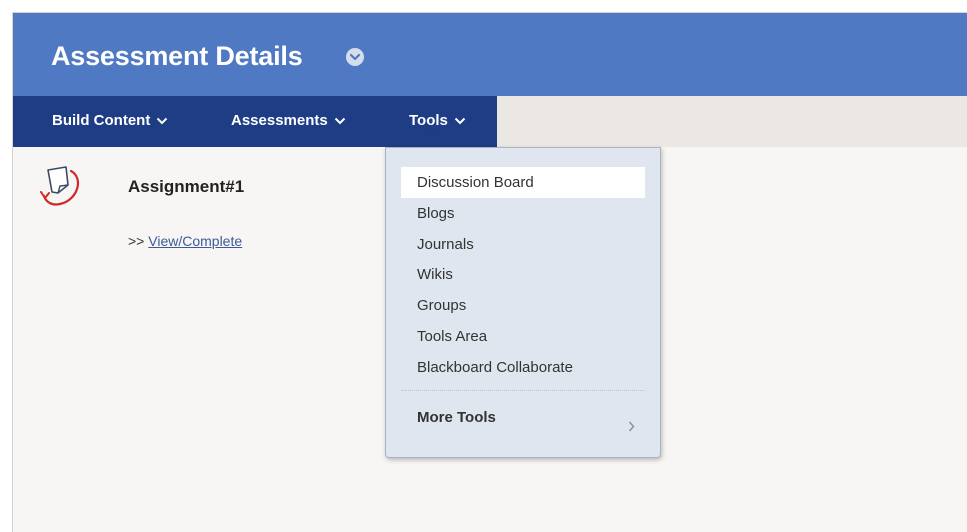  What do you see at coordinates (523, 182) in the screenshot?
I see `menu-item-discussion-board: Discussion Board` at bounding box center [523, 182].